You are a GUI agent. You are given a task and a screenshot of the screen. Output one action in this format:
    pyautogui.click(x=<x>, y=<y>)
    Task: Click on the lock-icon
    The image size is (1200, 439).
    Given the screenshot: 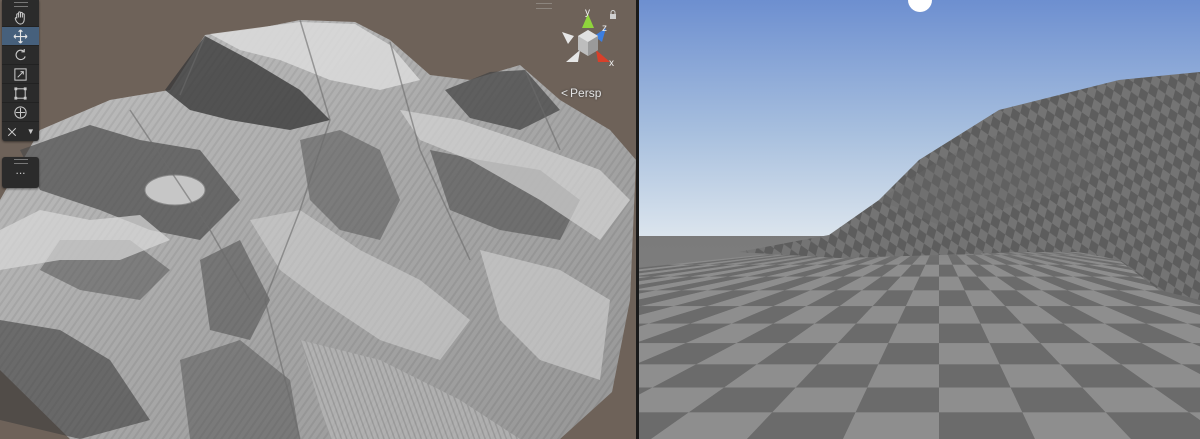 What is the action you would take?
    pyautogui.click(x=613, y=14)
    